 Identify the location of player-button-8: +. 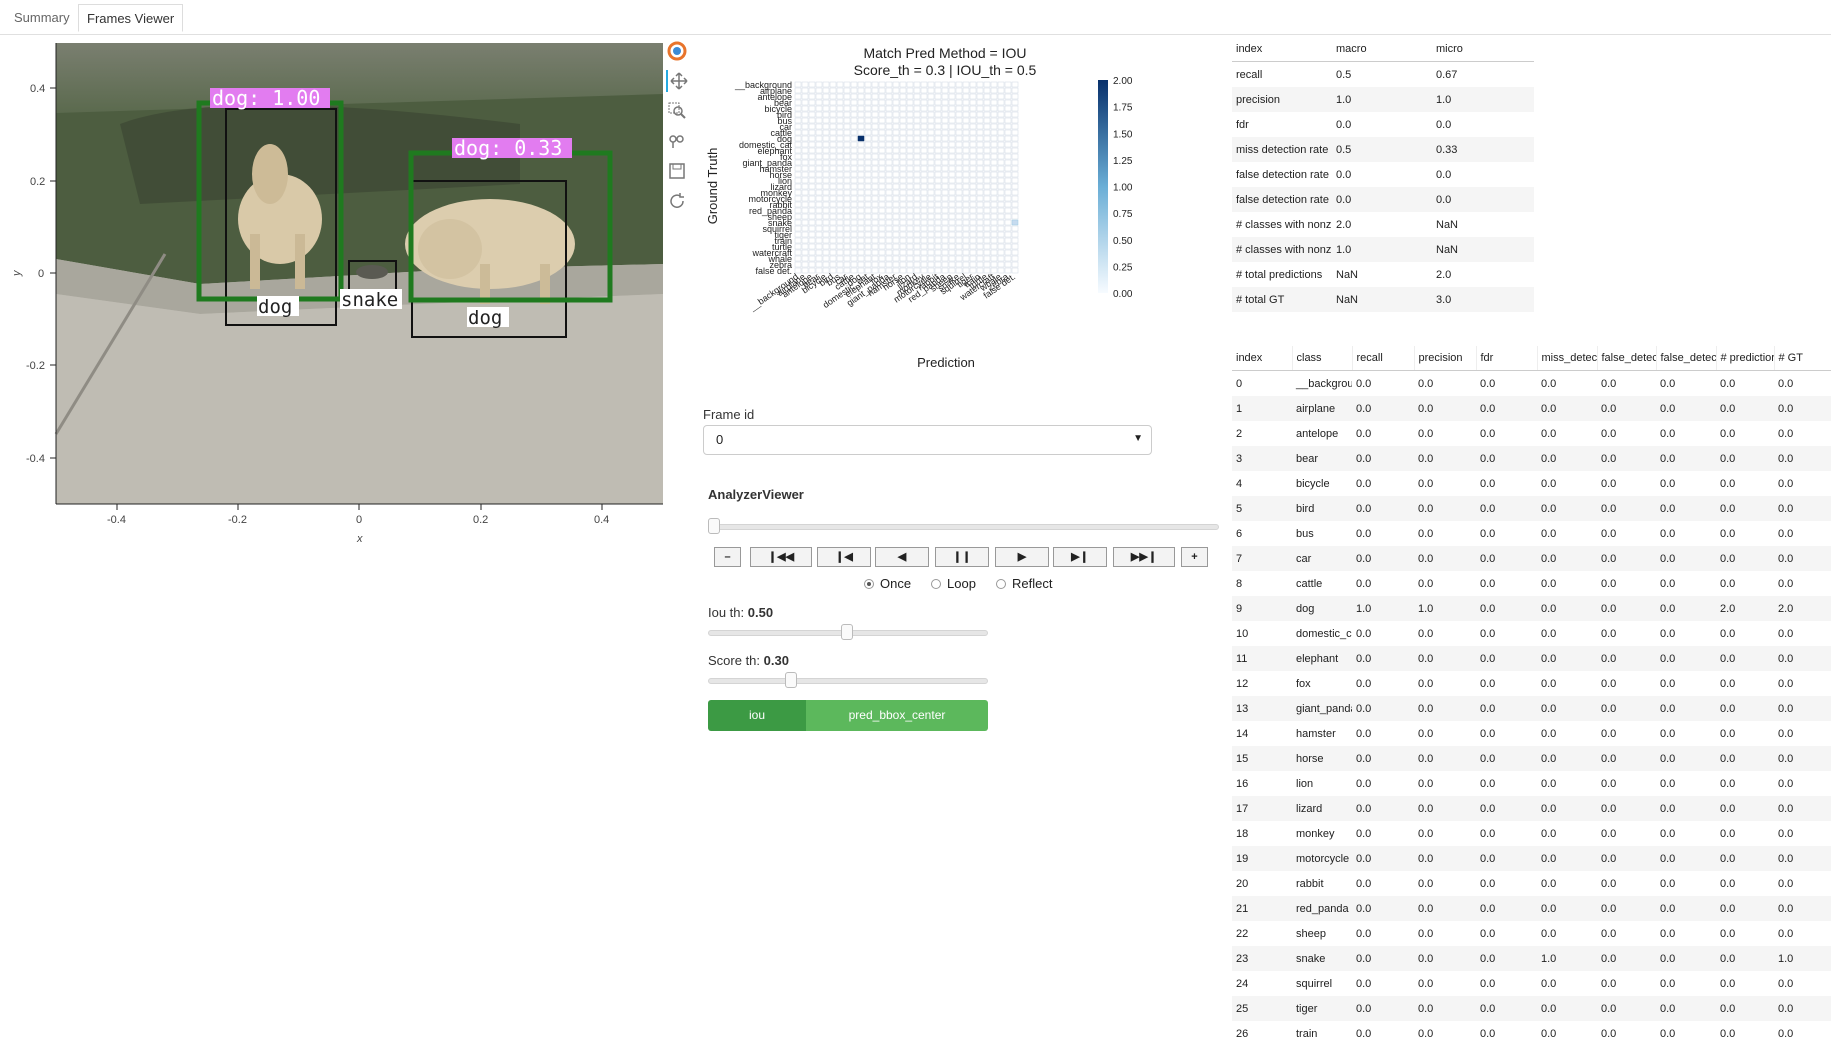
(1194, 557).